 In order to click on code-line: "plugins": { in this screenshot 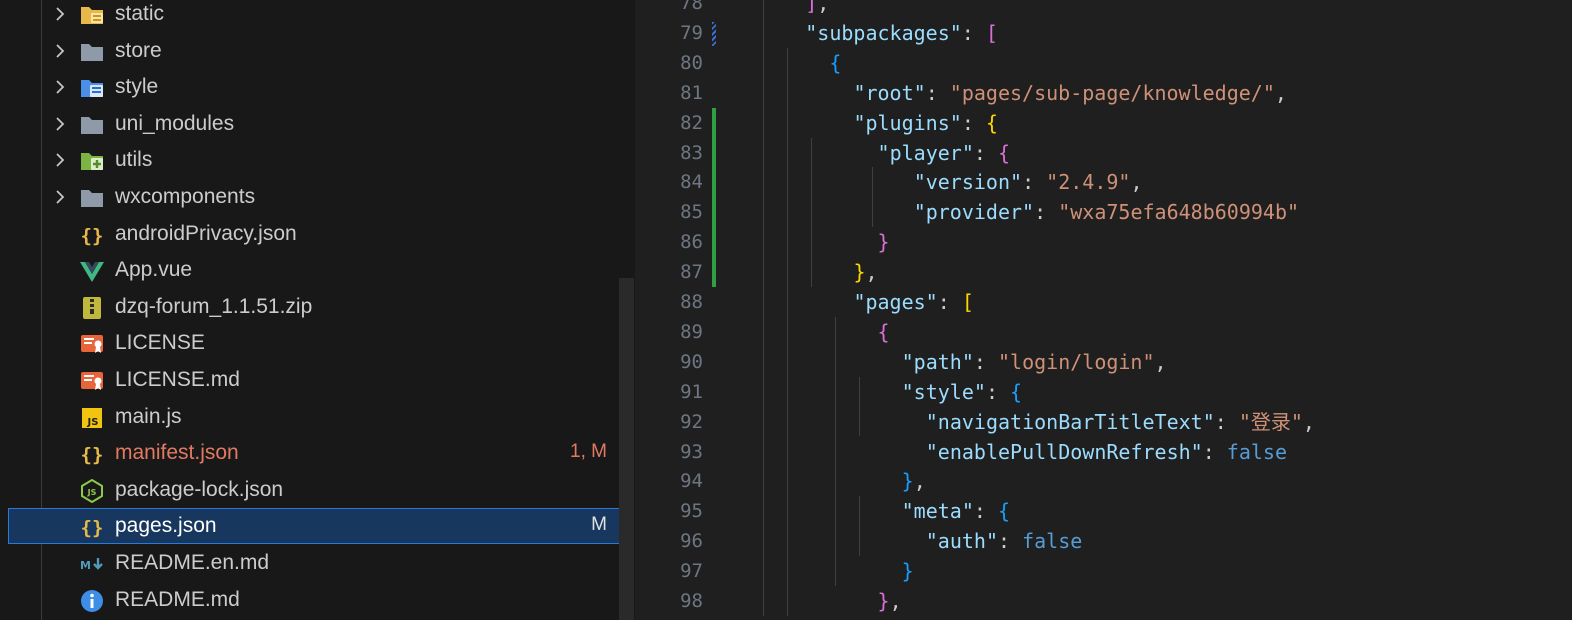, I will do `click(925, 123)`.